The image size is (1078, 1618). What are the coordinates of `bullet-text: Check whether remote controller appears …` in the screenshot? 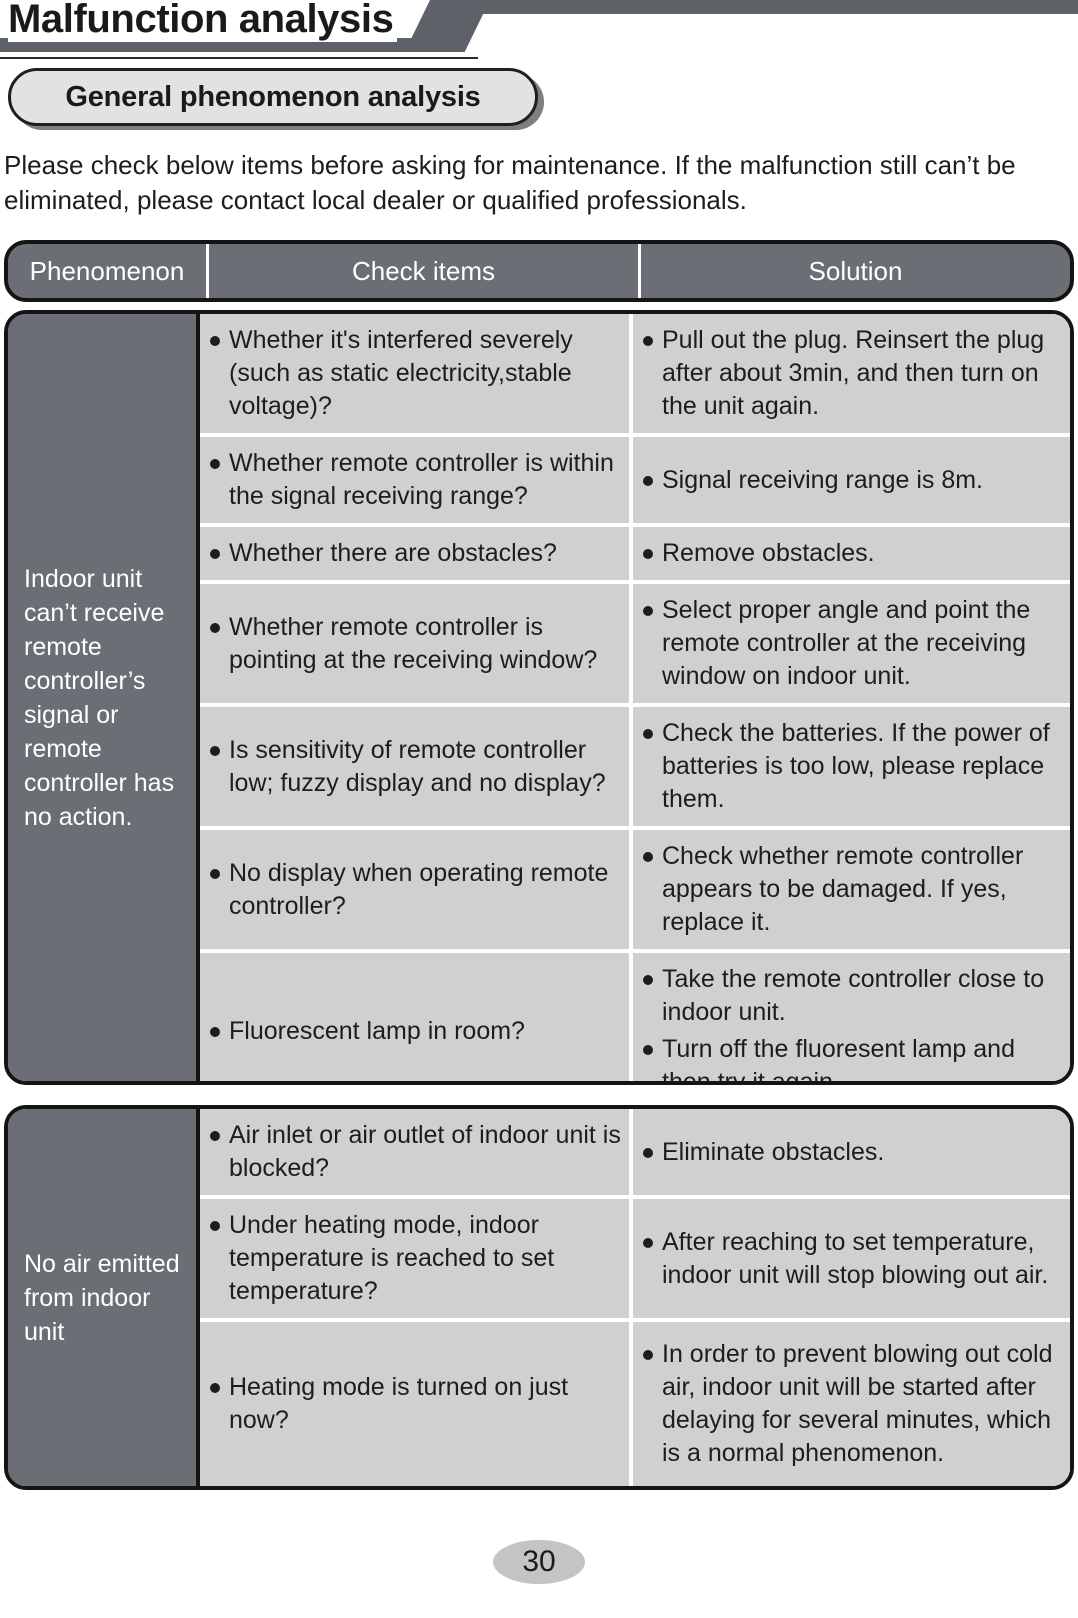 It's located at (843, 889).